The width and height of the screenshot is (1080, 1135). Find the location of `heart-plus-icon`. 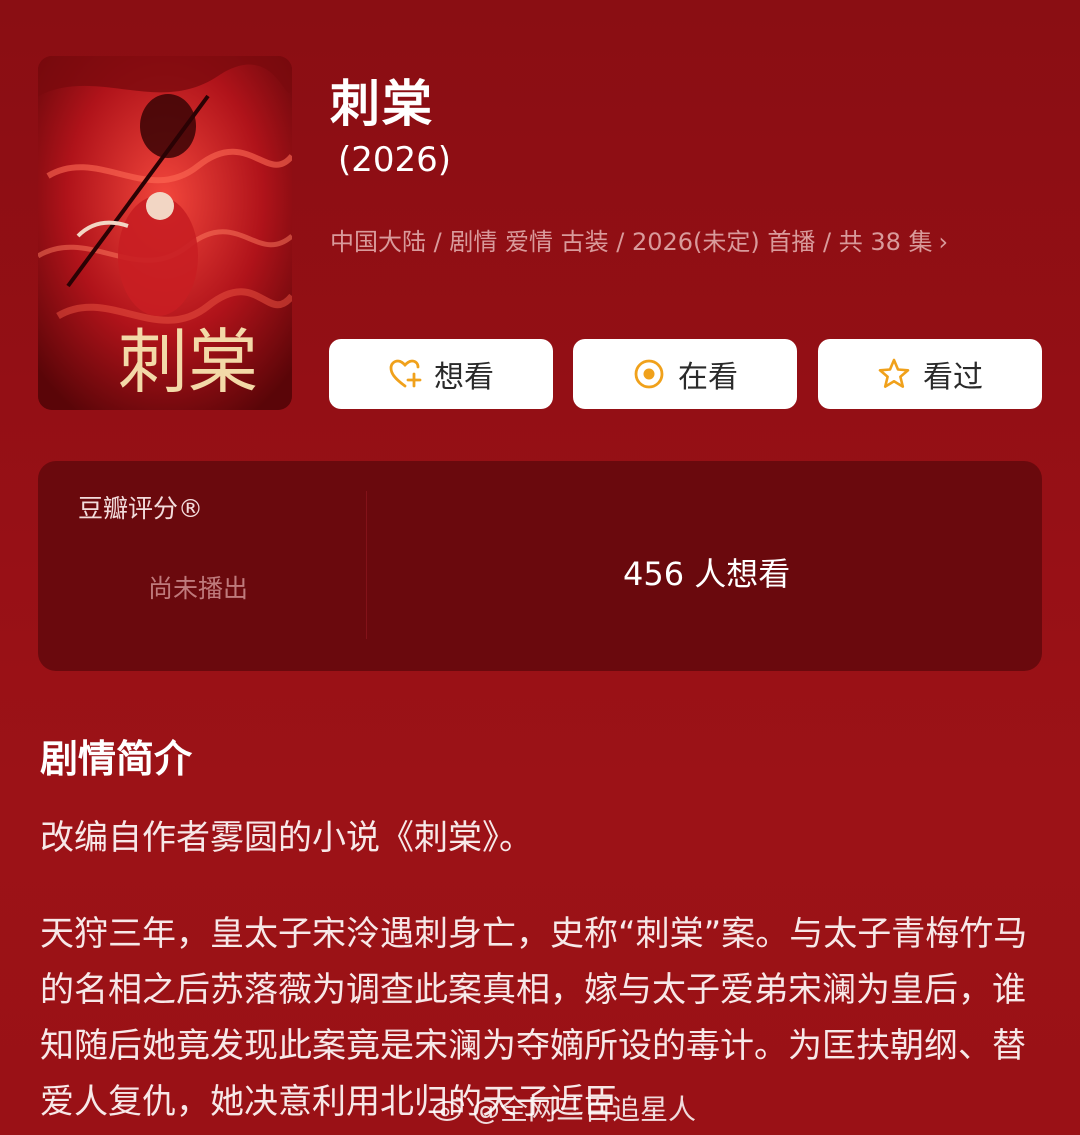

heart-plus-icon is located at coordinates (405, 374).